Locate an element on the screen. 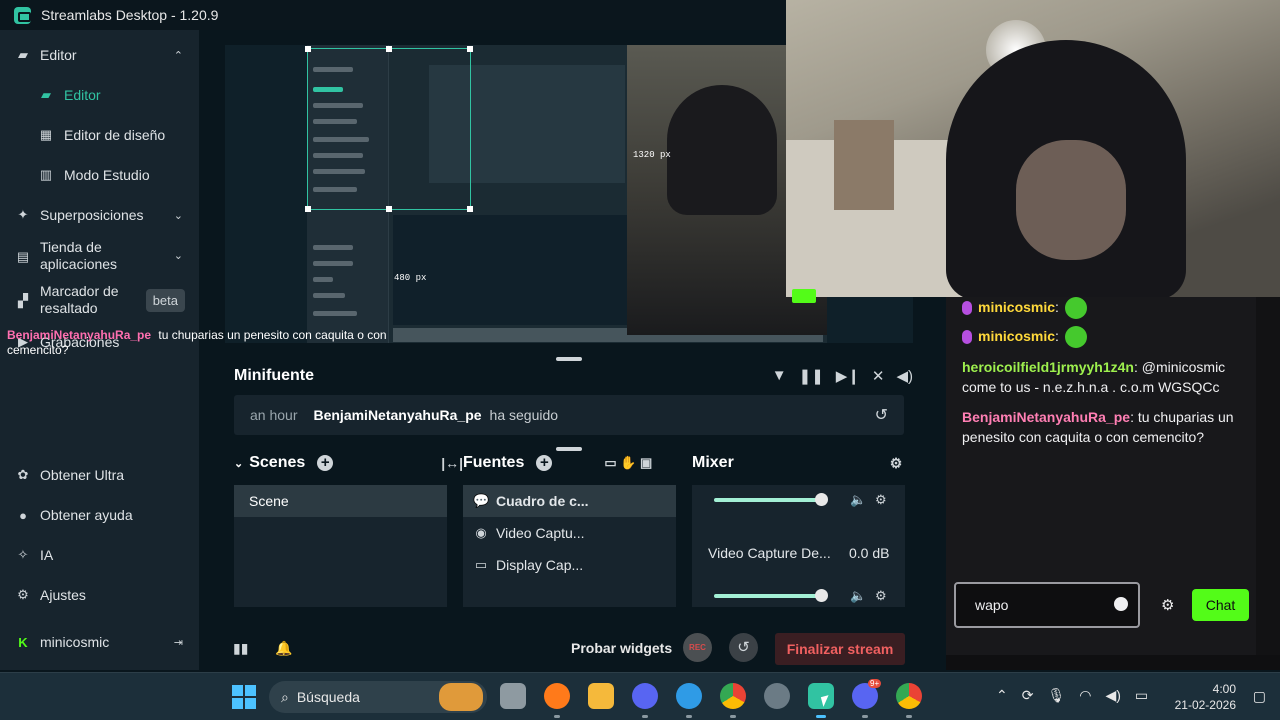 This screenshot has height=720, width=1280. editor-icon: ▰ is located at coordinates (23, 54).